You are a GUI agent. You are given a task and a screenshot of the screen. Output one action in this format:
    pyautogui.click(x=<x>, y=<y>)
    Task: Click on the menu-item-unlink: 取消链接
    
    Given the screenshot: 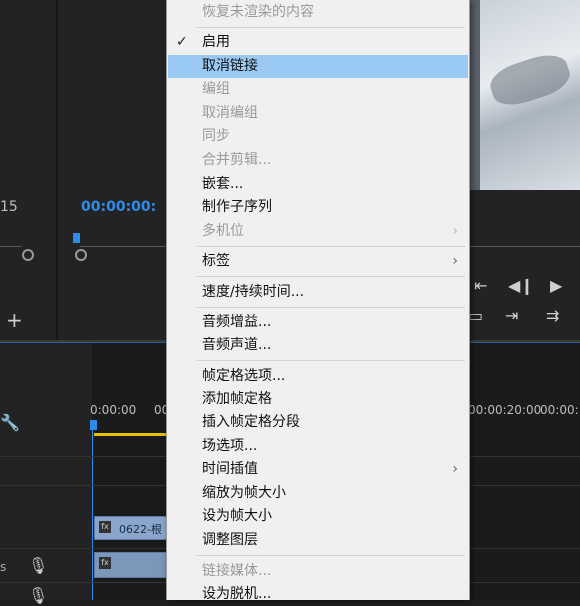 What is the action you would take?
    pyautogui.click(x=318, y=66)
    